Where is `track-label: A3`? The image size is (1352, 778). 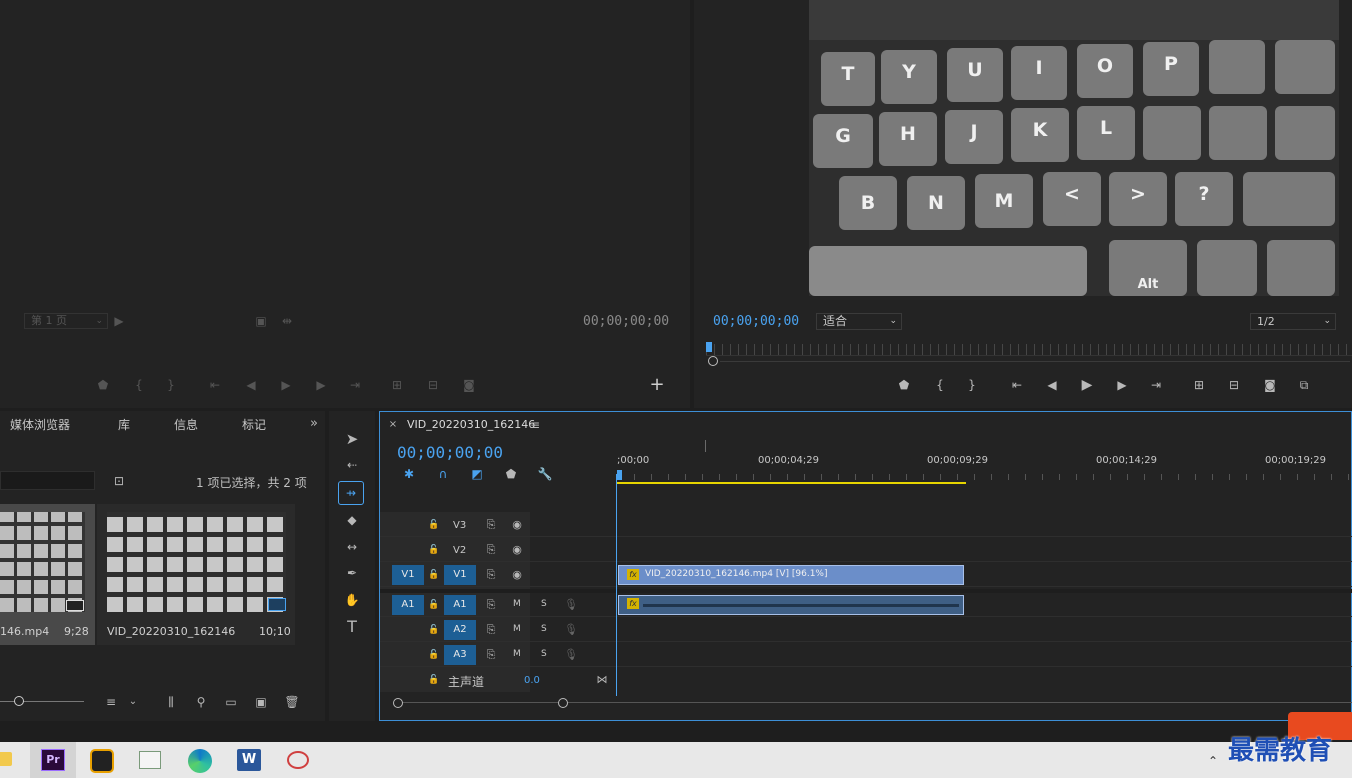 track-label: A3 is located at coordinates (460, 655).